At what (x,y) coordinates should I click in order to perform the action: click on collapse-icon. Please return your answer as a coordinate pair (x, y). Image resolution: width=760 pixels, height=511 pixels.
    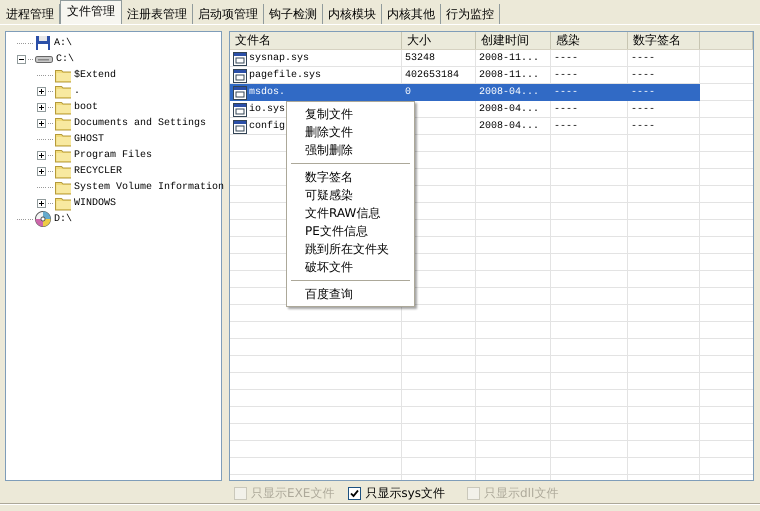
    Looking at the image, I should click on (21, 59).